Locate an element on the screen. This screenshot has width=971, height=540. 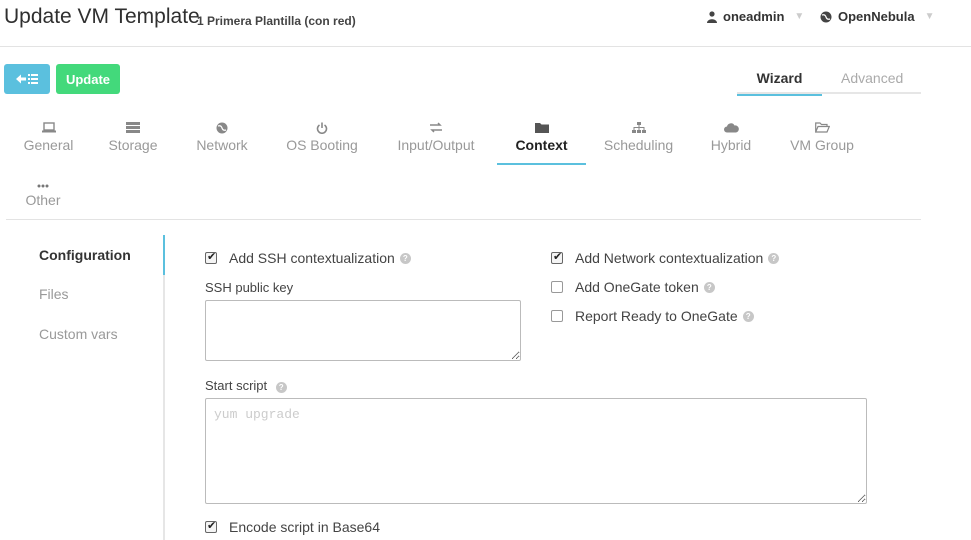
checkbox-label: Add Network contextualization is located at coordinates (669, 258).